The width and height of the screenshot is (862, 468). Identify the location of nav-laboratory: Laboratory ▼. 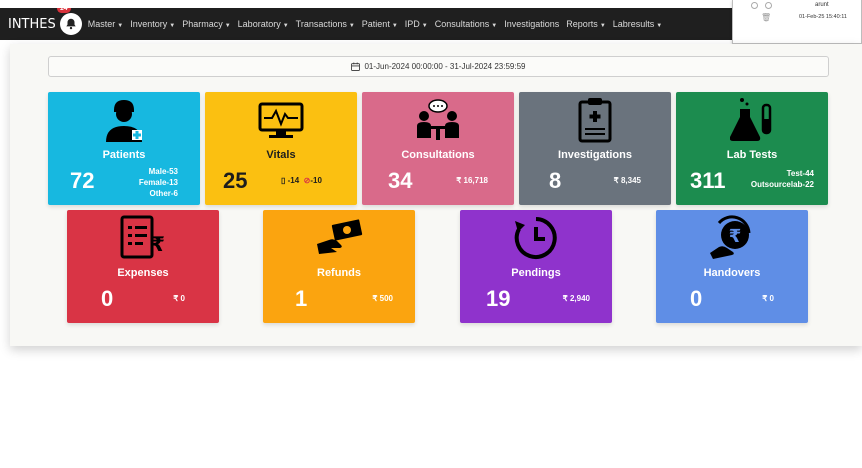
(263, 24).